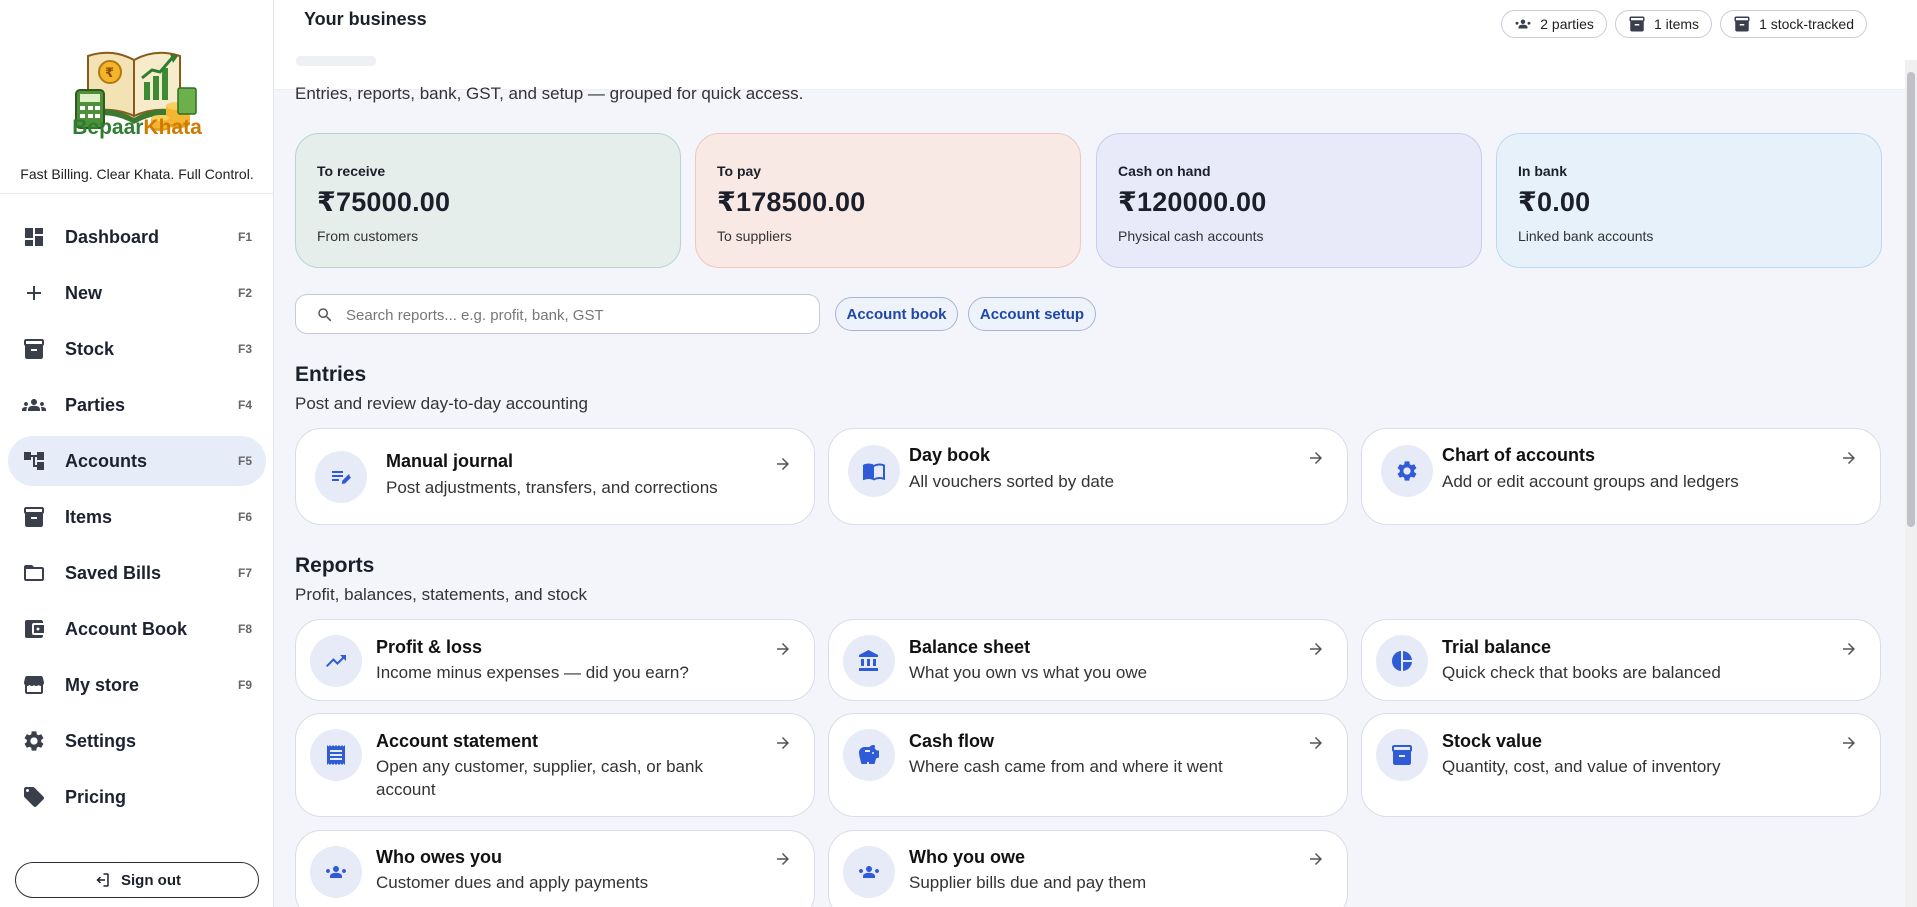 The height and width of the screenshot is (907, 1917). I want to click on plus-icon, so click(34, 293).